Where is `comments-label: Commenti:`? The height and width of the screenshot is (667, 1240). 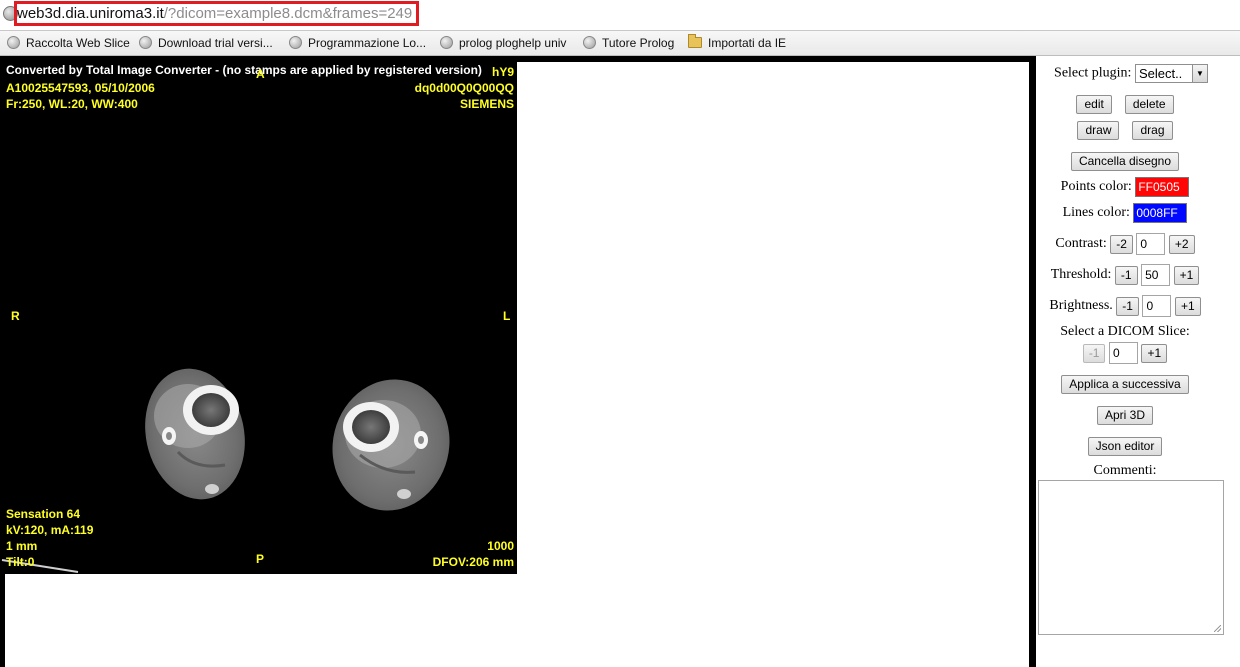
comments-label: Commenti: is located at coordinates (1125, 470).